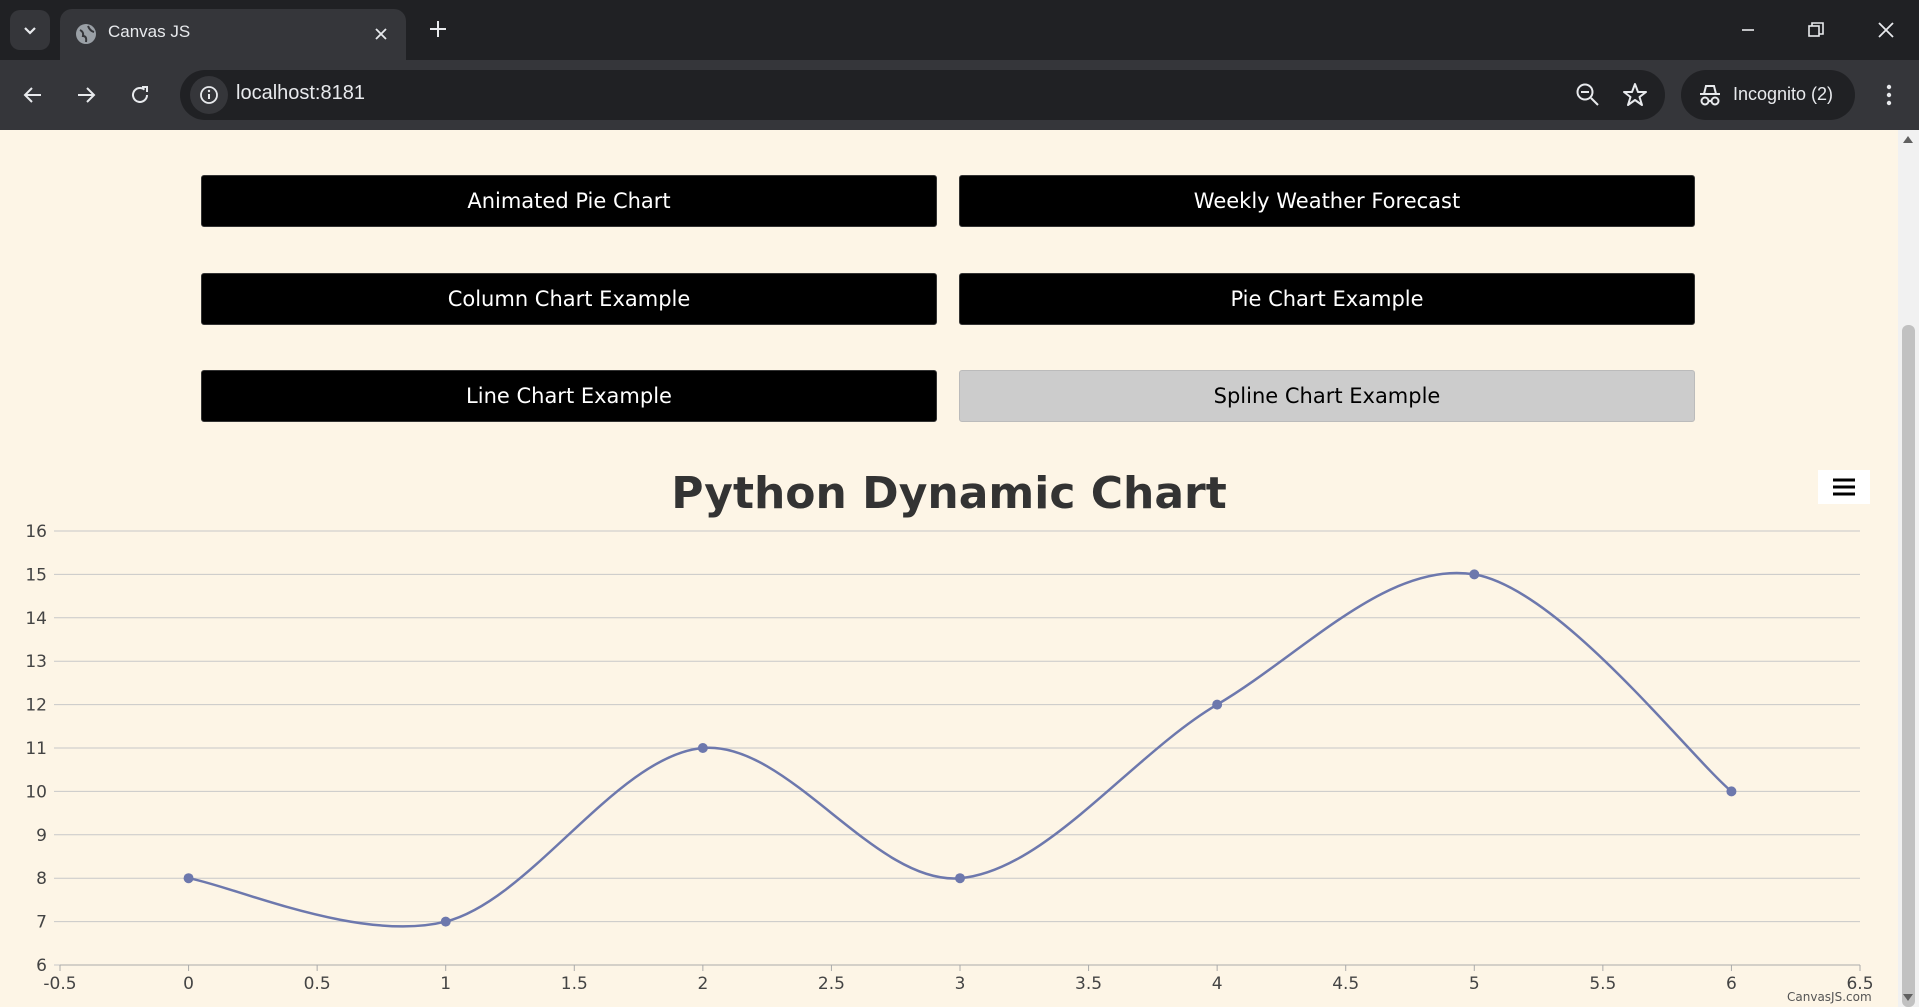 The height and width of the screenshot is (1007, 1919). I want to click on y-tick-label: 13, so click(36, 662).